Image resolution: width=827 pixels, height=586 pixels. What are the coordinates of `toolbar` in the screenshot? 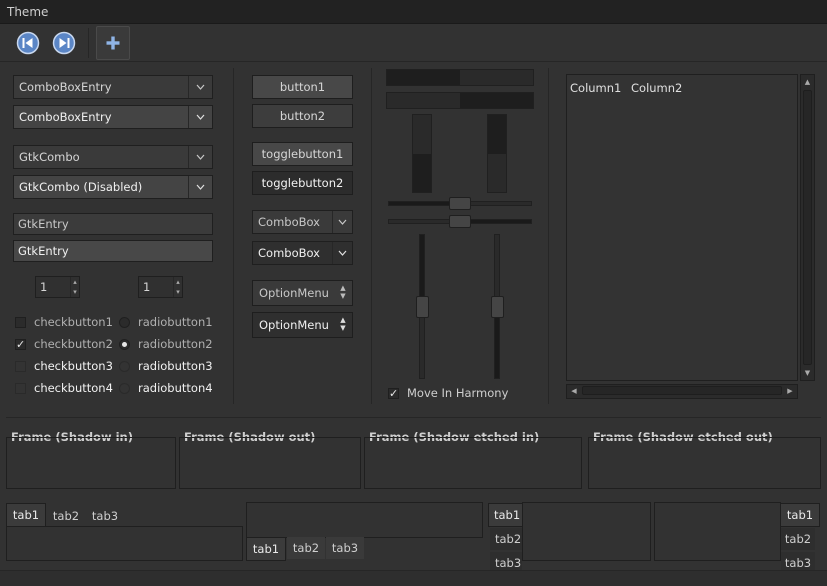 It's located at (413, 43).